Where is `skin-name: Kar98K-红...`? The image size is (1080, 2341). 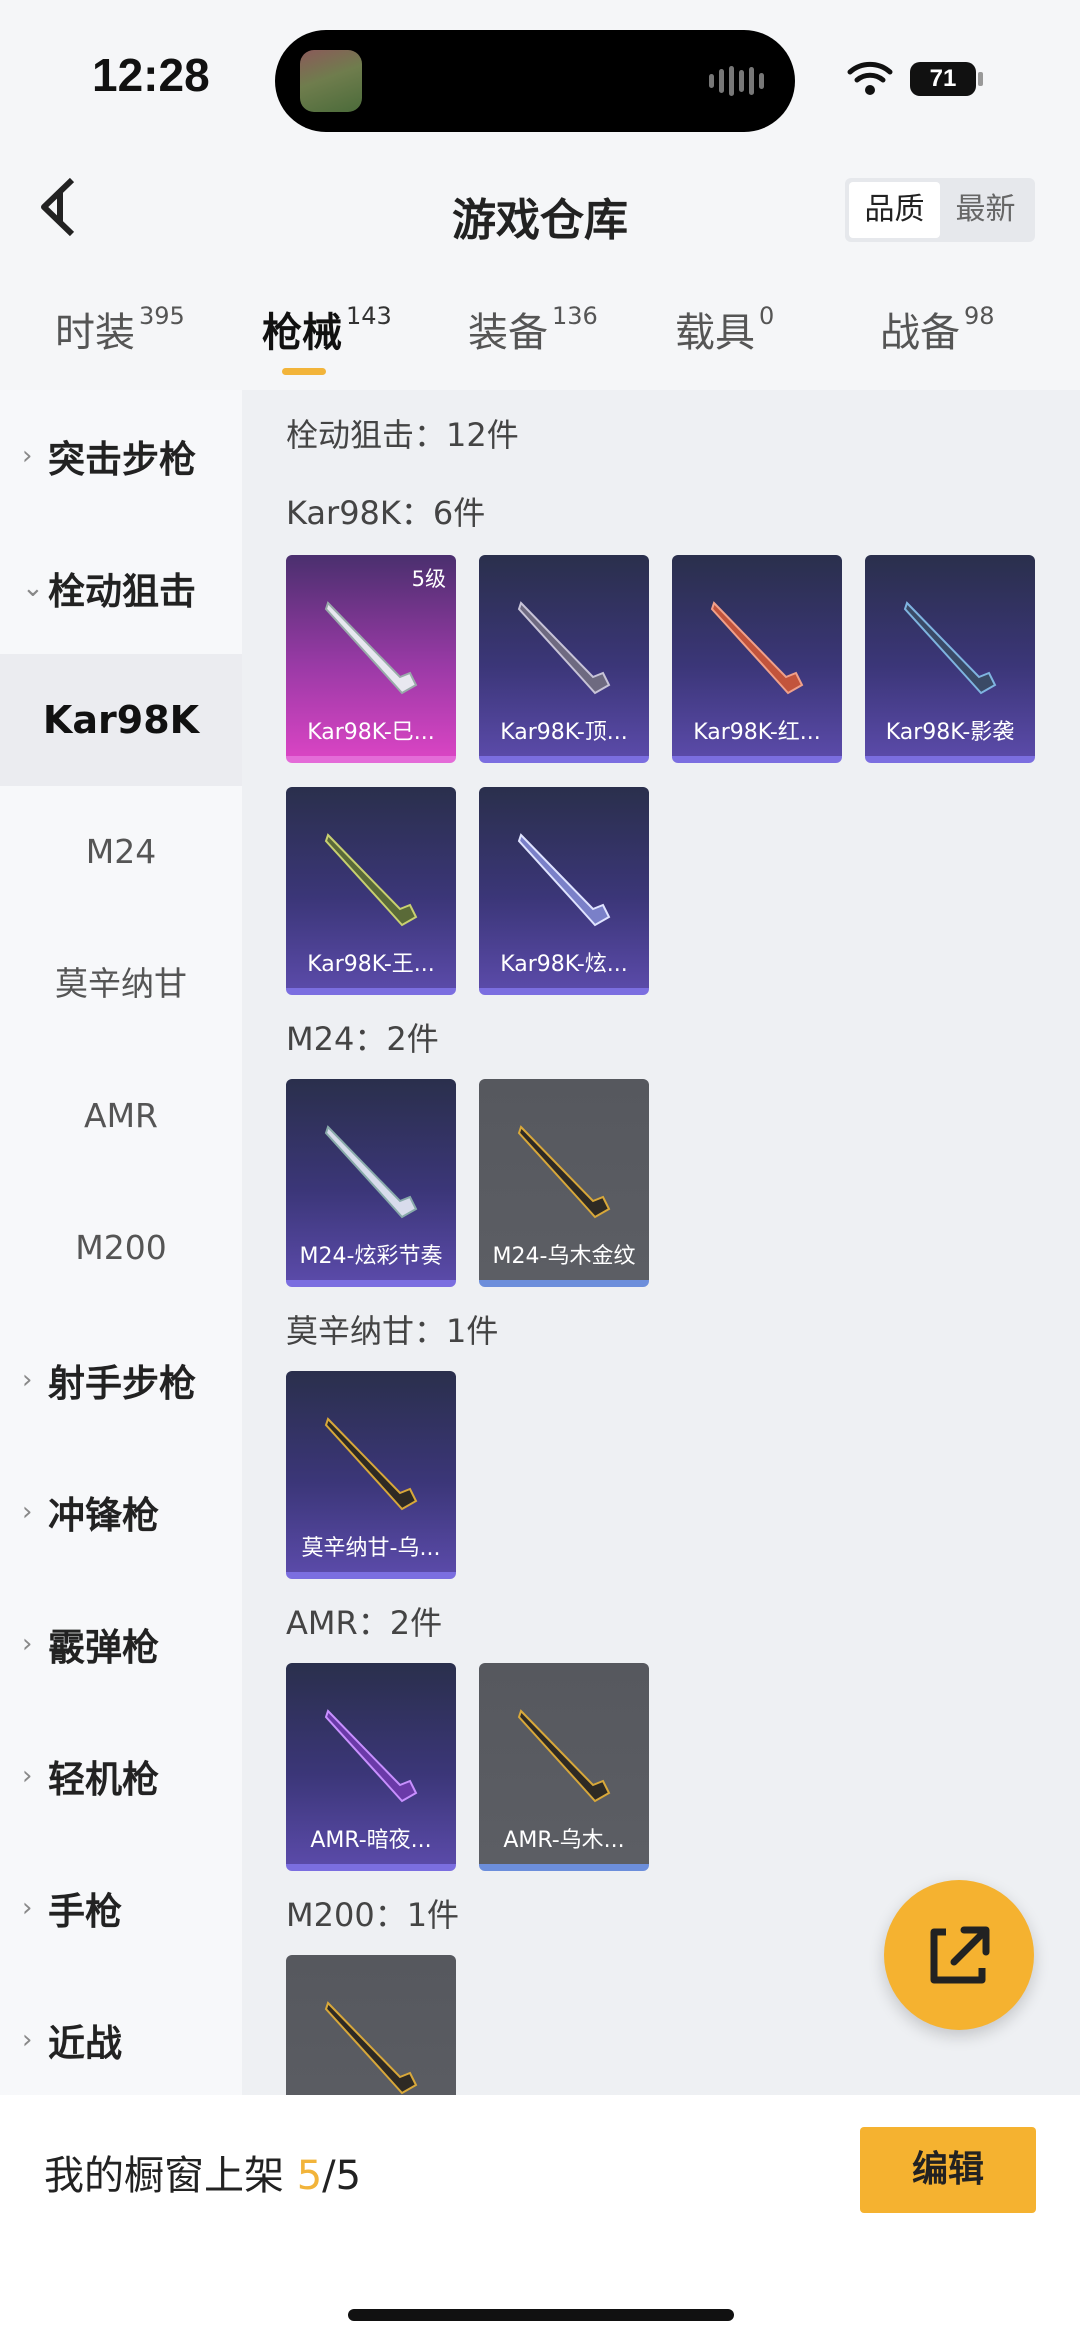 skin-name: Kar98K-红... is located at coordinates (757, 732).